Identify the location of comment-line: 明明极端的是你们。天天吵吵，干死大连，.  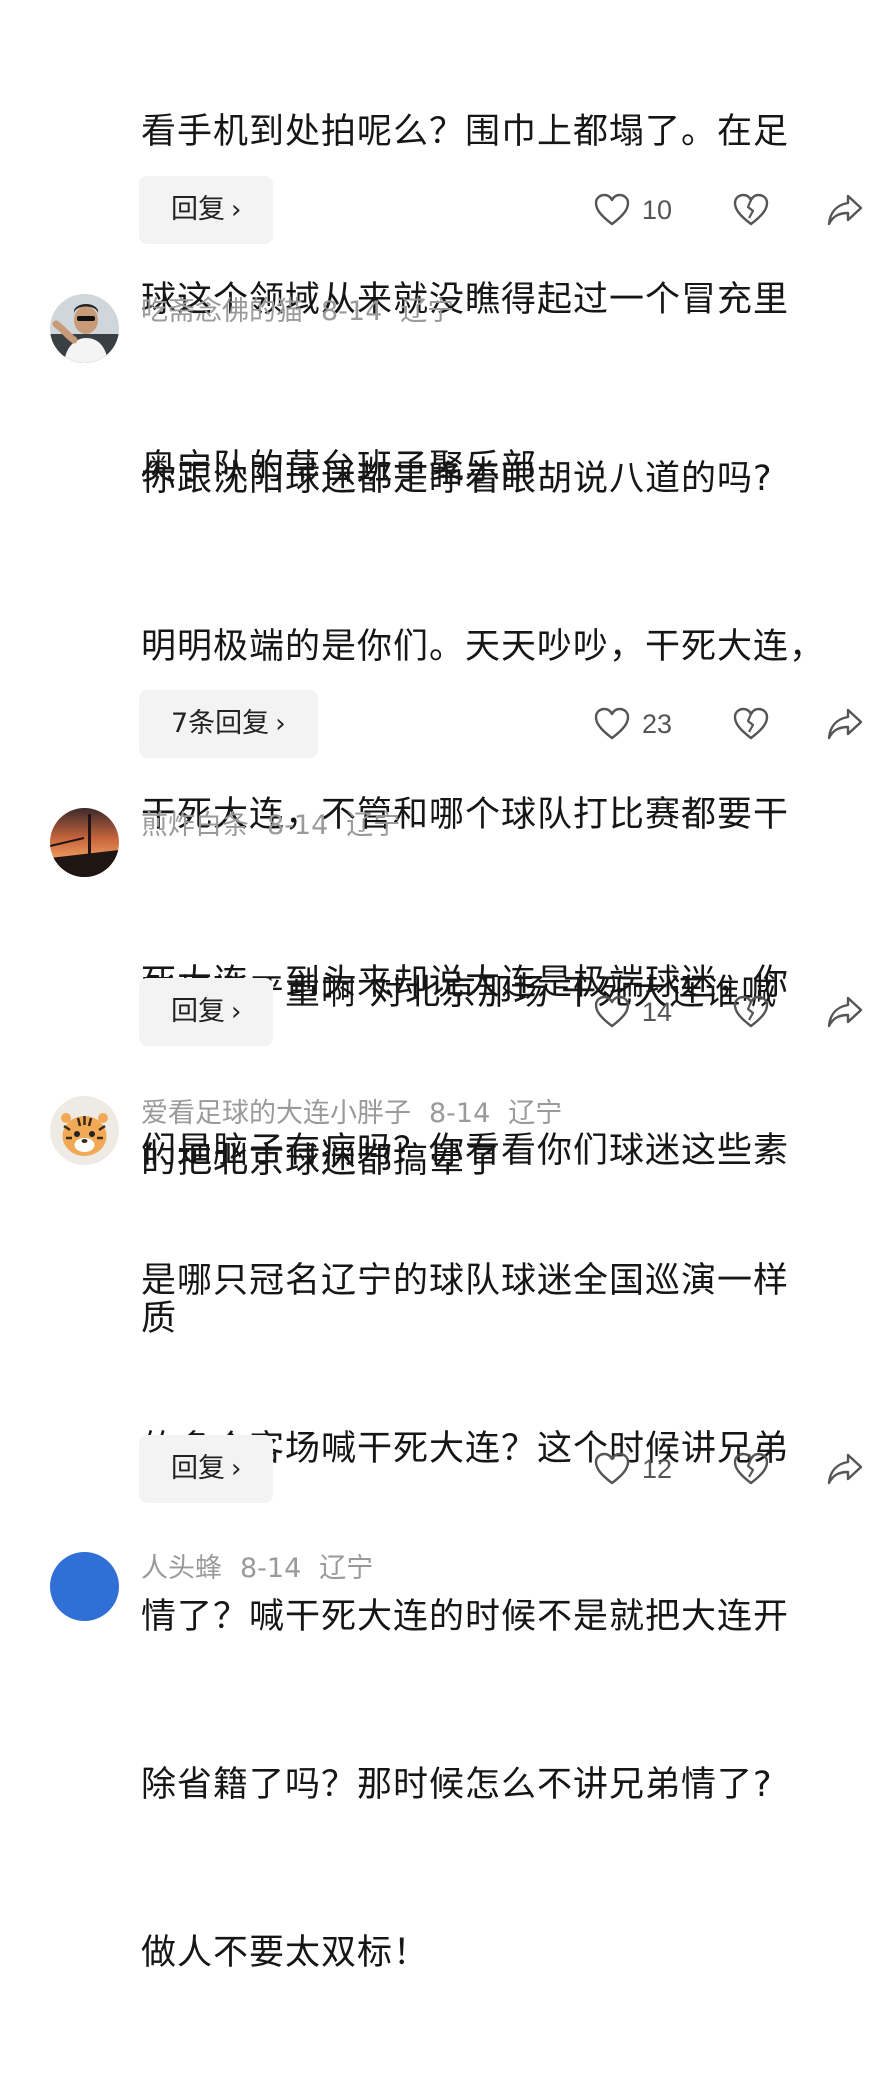
(483, 647).